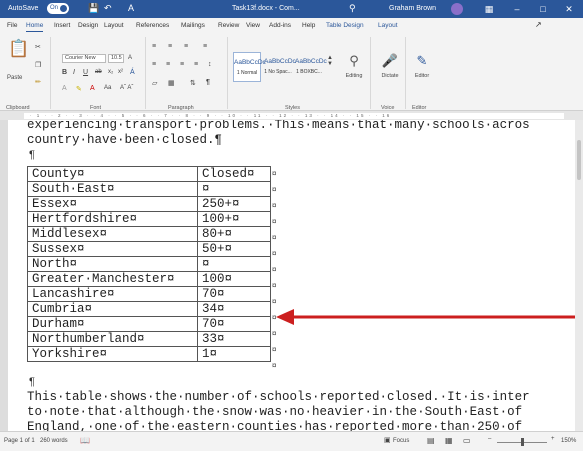 The width and height of the screenshot is (583, 451). What do you see at coordinates (489, 439) in the screenshot?
I see `zoom-out-icon: –` at bounding box center [489, 439].